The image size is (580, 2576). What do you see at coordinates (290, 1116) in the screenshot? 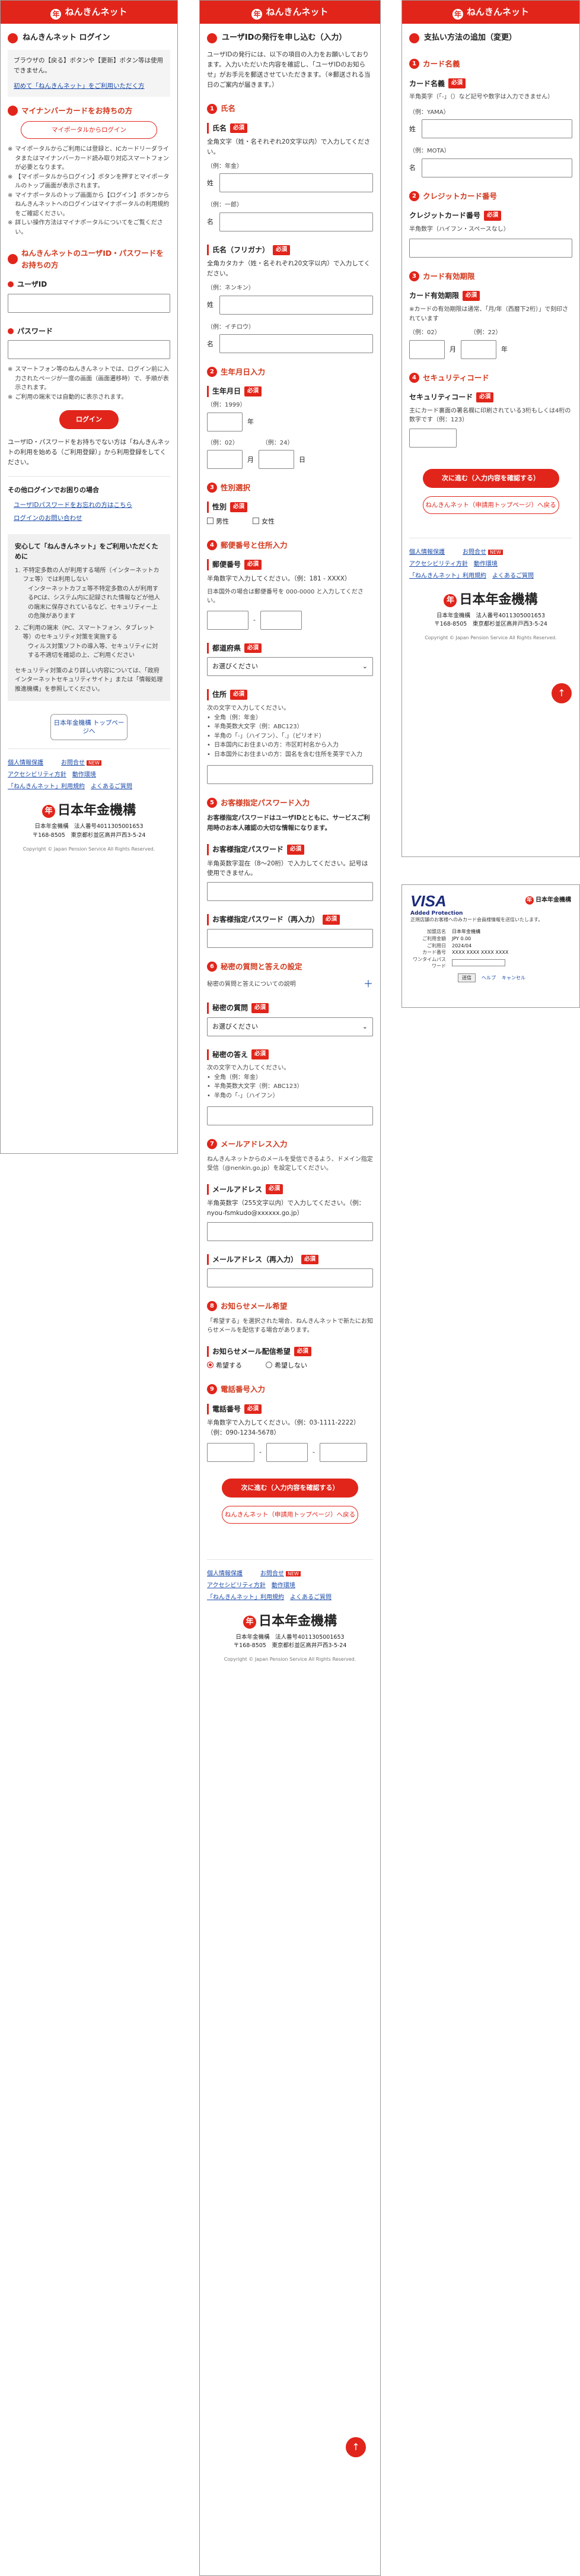
I see `secret-answer-input` at bounding box center [290, 1116].